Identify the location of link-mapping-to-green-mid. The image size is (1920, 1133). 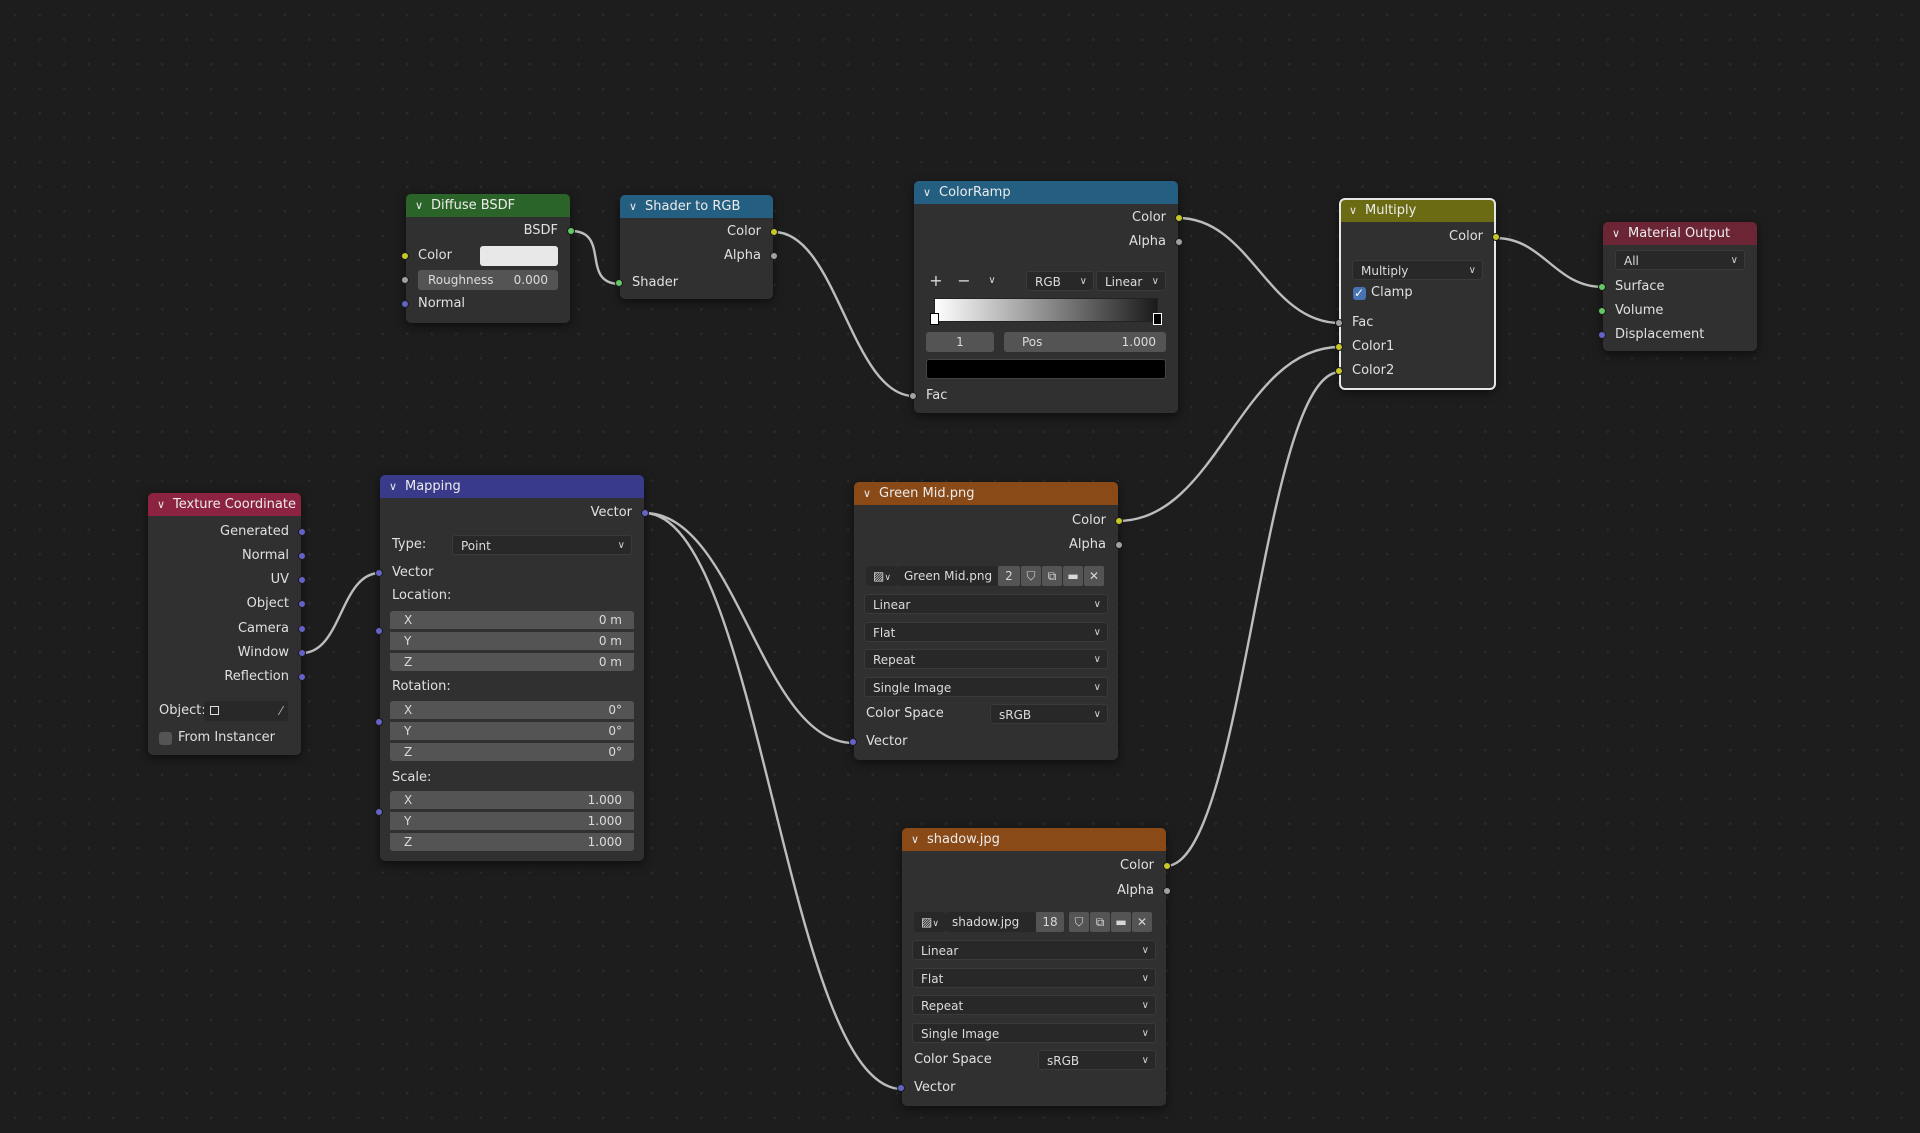
(749, 628).